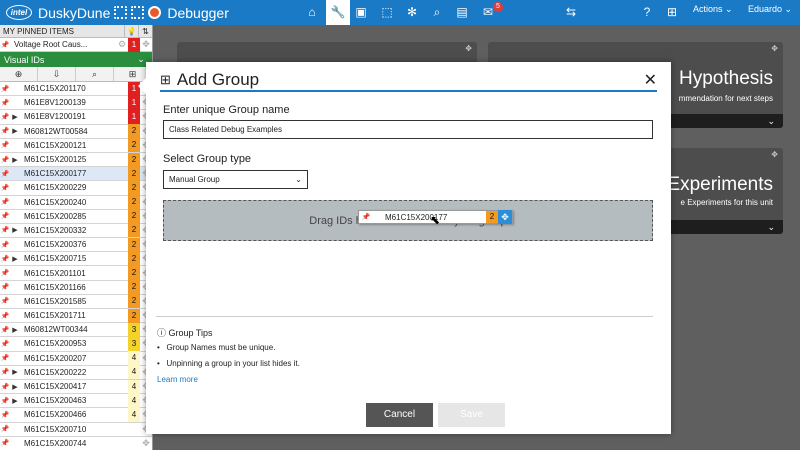 Image resolution: width=800 pixels, height=450 pixels. Describe the element at coordinates (177, 379) in the screenshot. I see `learn-more-link: Learn more` at that location.